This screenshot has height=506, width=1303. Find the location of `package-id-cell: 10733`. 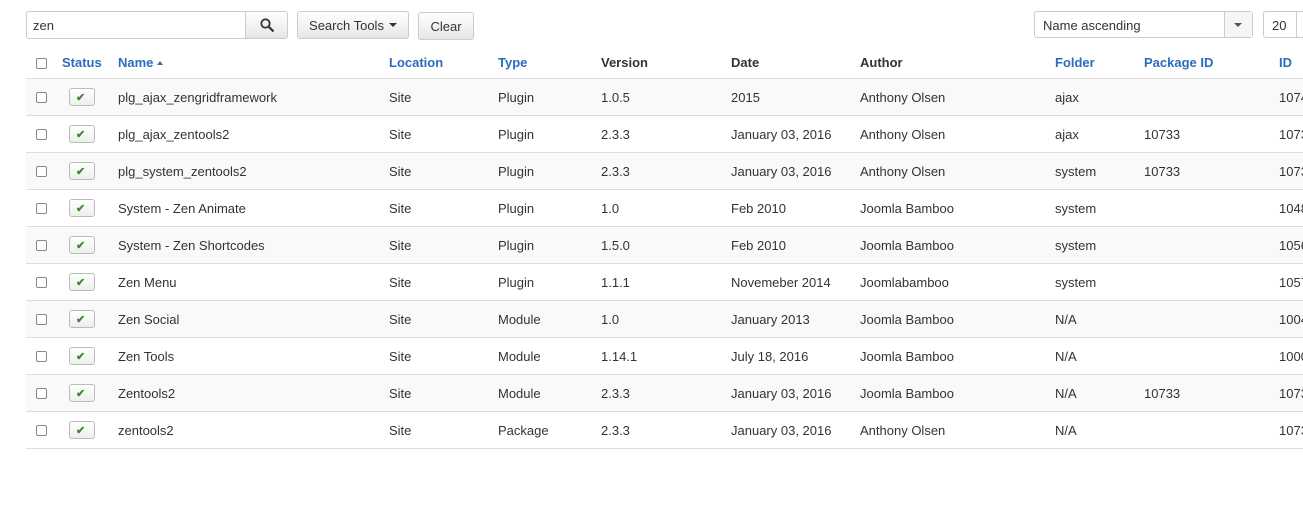

package-id-cell: 10733 is located at coordinates (1211, 134).